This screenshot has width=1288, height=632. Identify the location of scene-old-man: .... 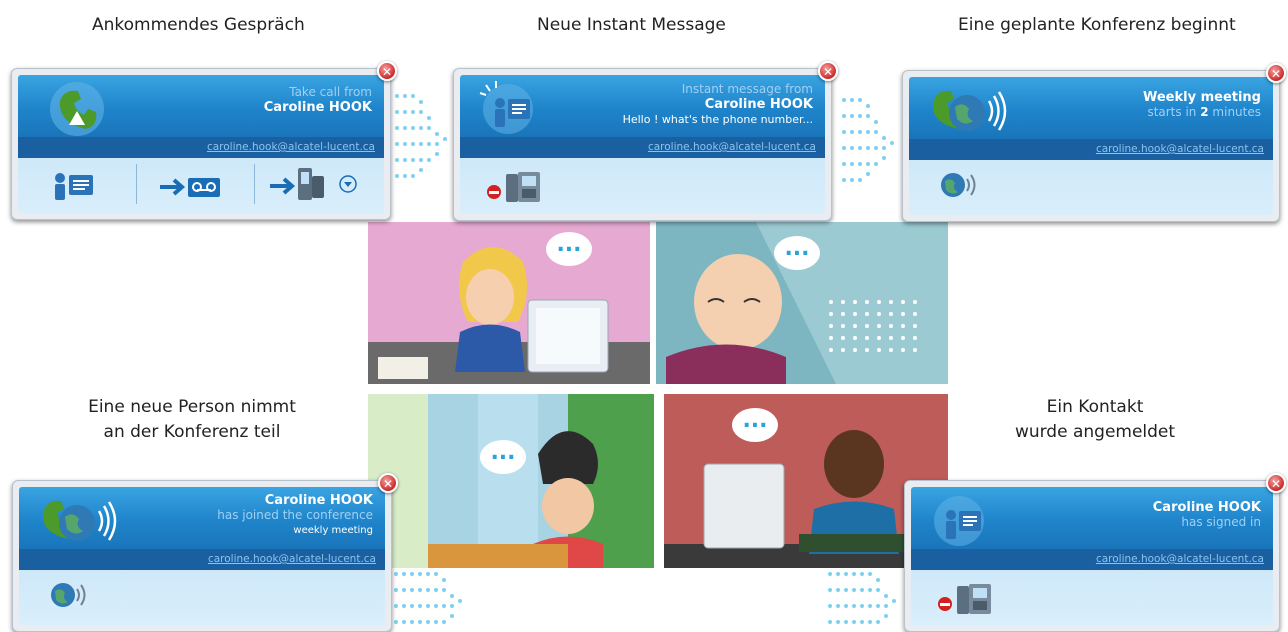
(802, 303).